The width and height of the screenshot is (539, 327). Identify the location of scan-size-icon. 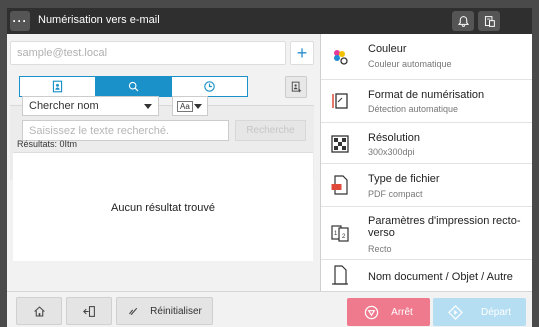
(340, 101).